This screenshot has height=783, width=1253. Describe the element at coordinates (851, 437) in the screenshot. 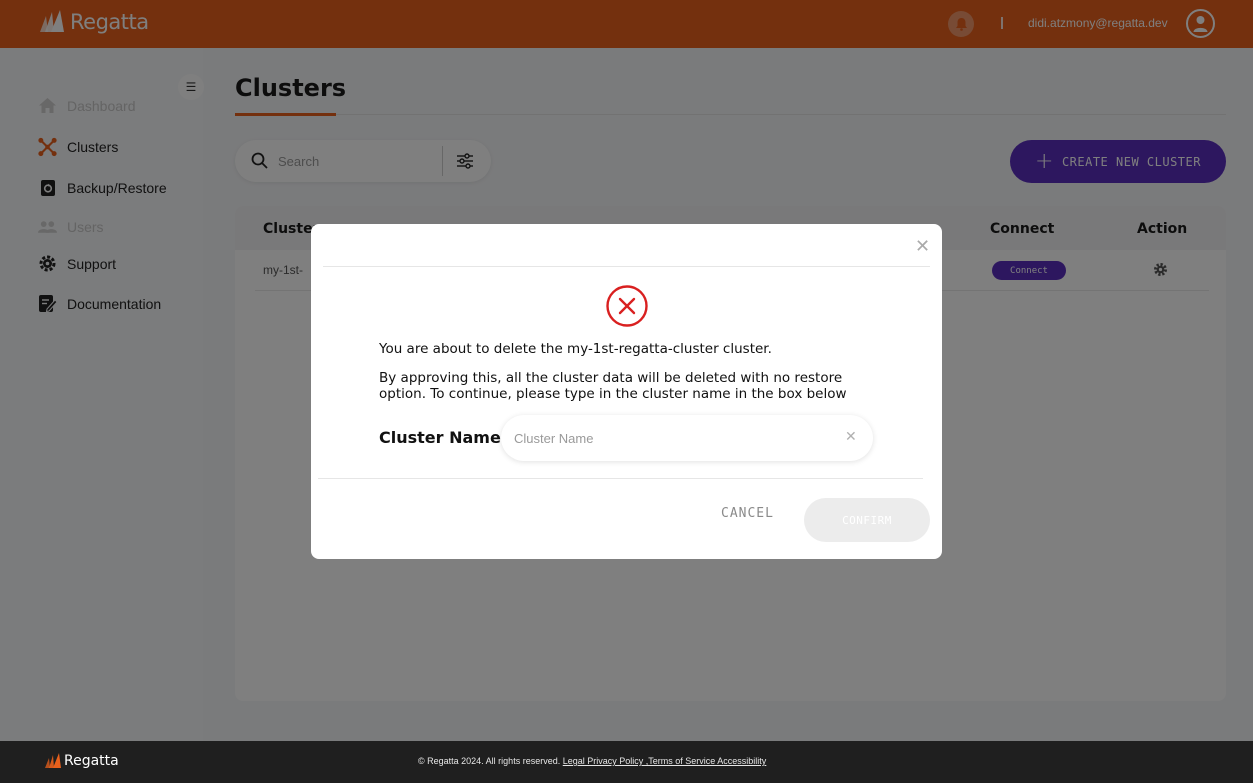

I see `clear-input-icon: ✕` at that location.